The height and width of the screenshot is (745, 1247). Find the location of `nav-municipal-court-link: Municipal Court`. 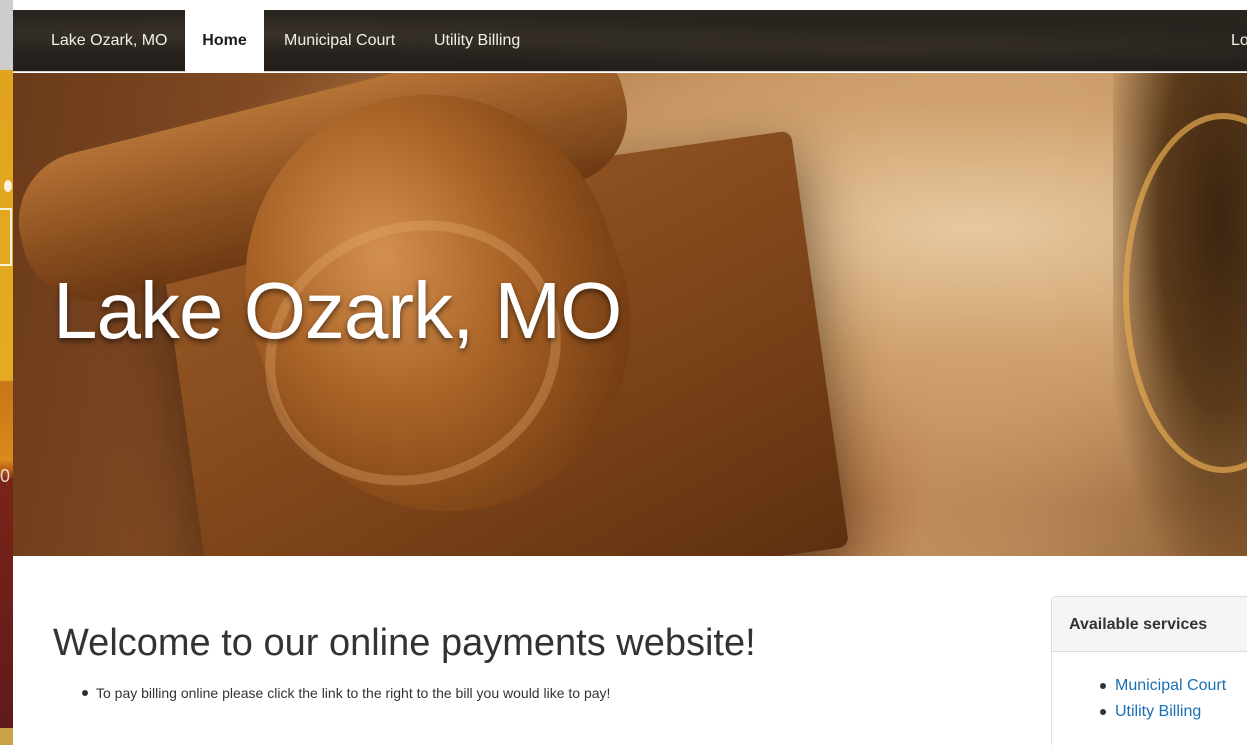

nav-municipal-court-link: Municipal Court is located at coordinates (339, 41).